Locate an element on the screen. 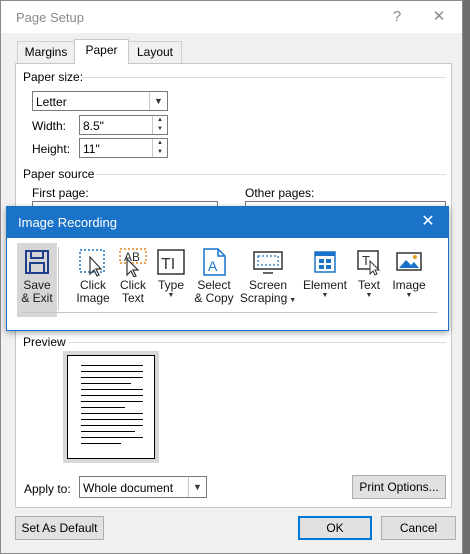 The height and width of the screenshot is (554, 470). svg-text: T is located at coordinates (366, 260).